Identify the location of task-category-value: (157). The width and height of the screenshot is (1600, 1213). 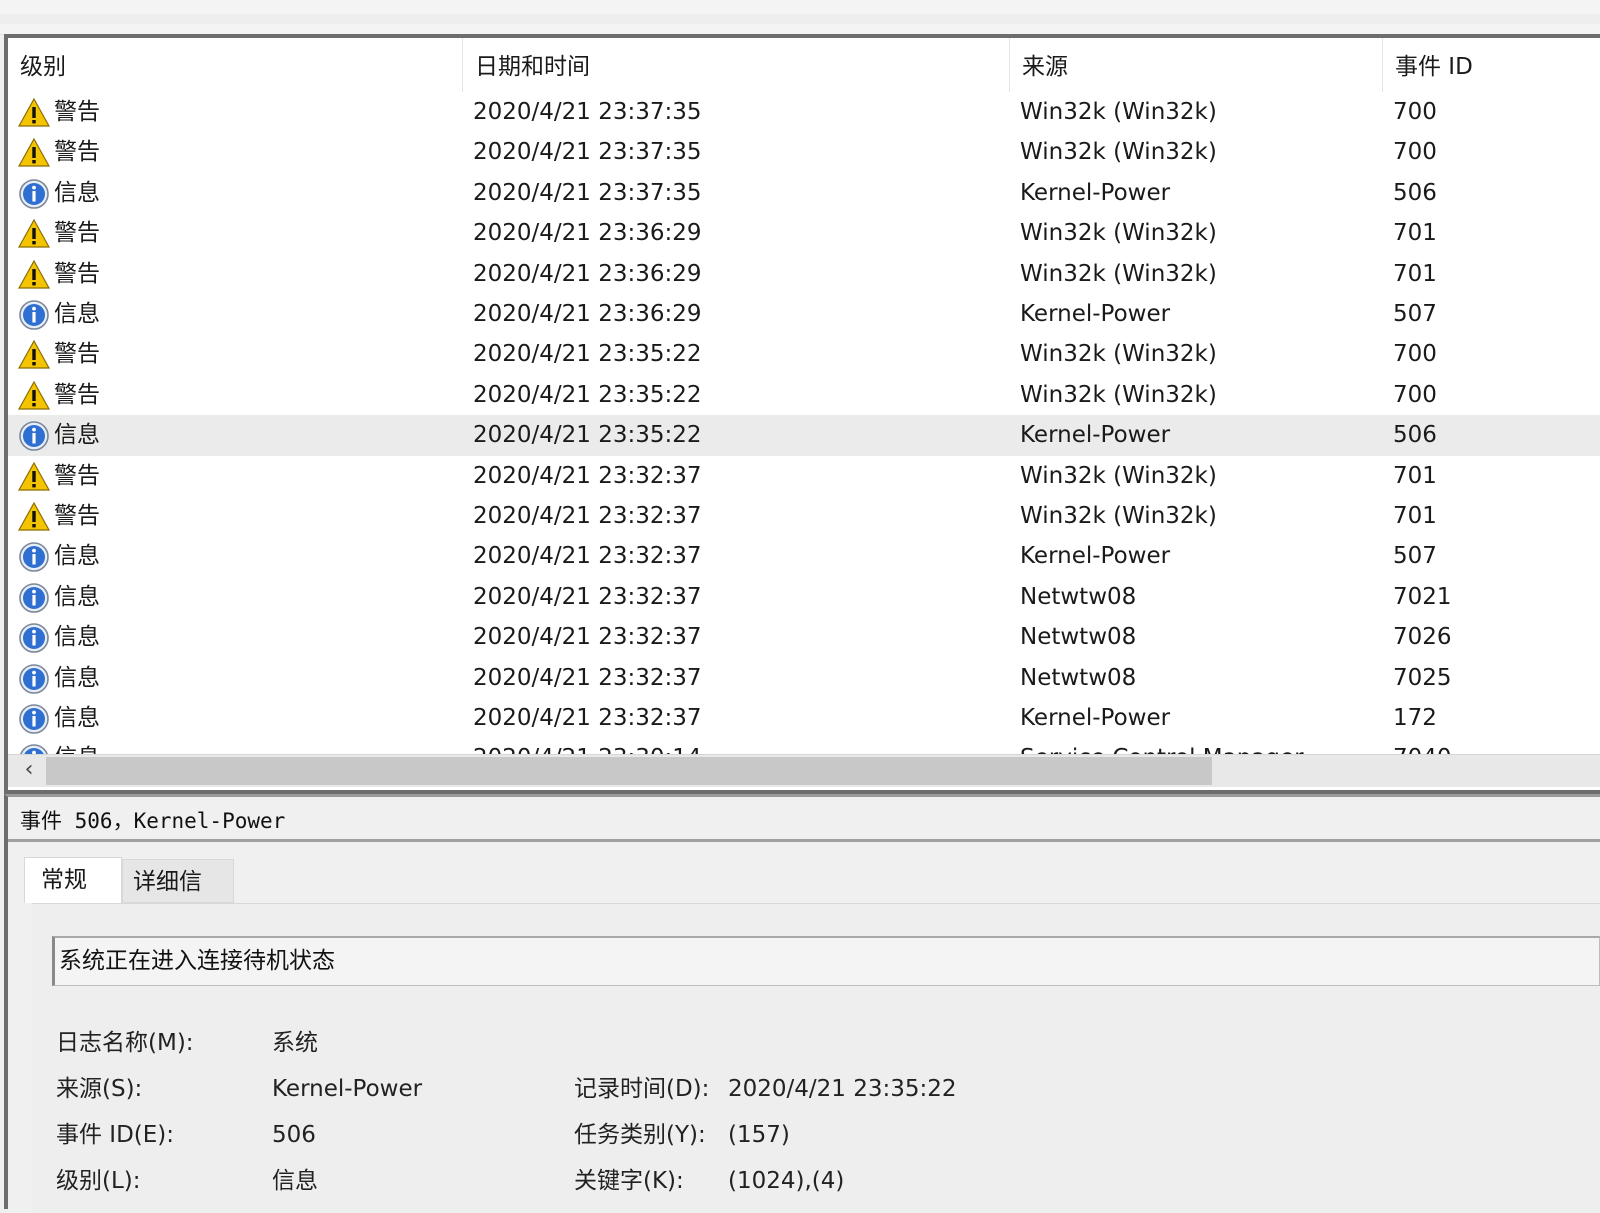
(759, 1135).